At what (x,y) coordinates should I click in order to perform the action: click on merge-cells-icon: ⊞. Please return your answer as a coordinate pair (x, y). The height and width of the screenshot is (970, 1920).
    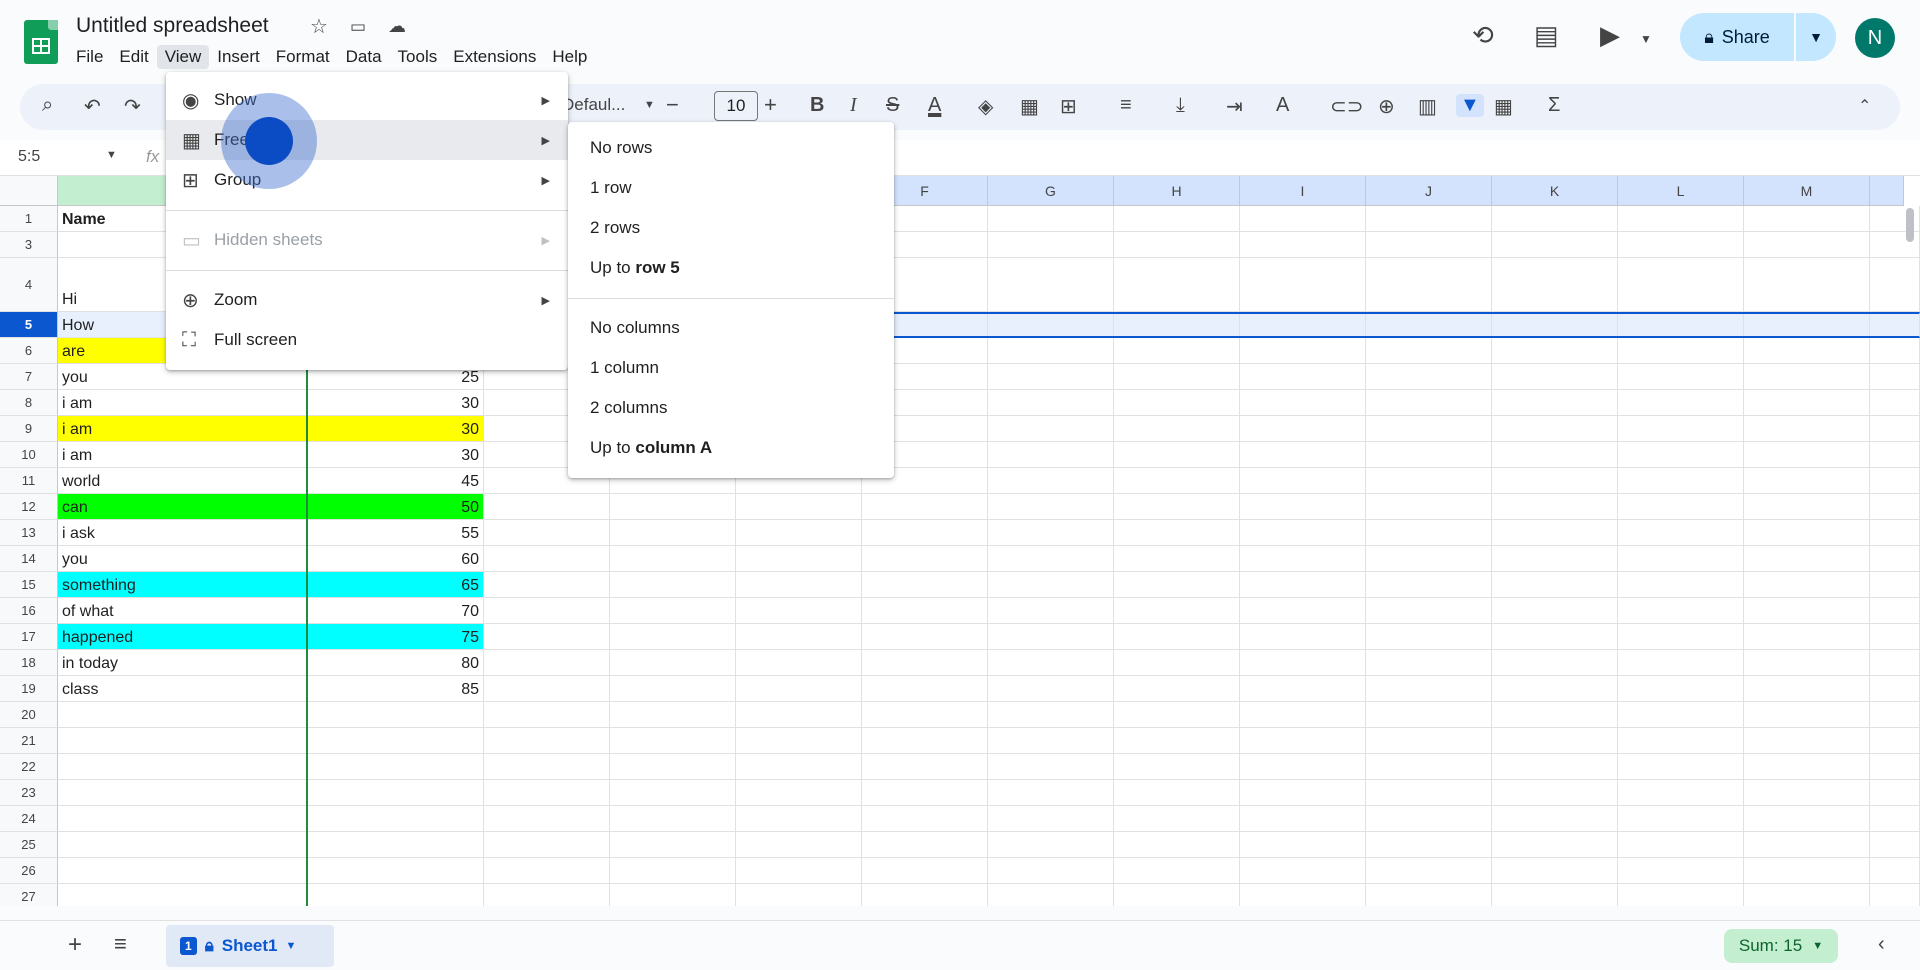
    Looking at the image, I should click on (1068, 106).